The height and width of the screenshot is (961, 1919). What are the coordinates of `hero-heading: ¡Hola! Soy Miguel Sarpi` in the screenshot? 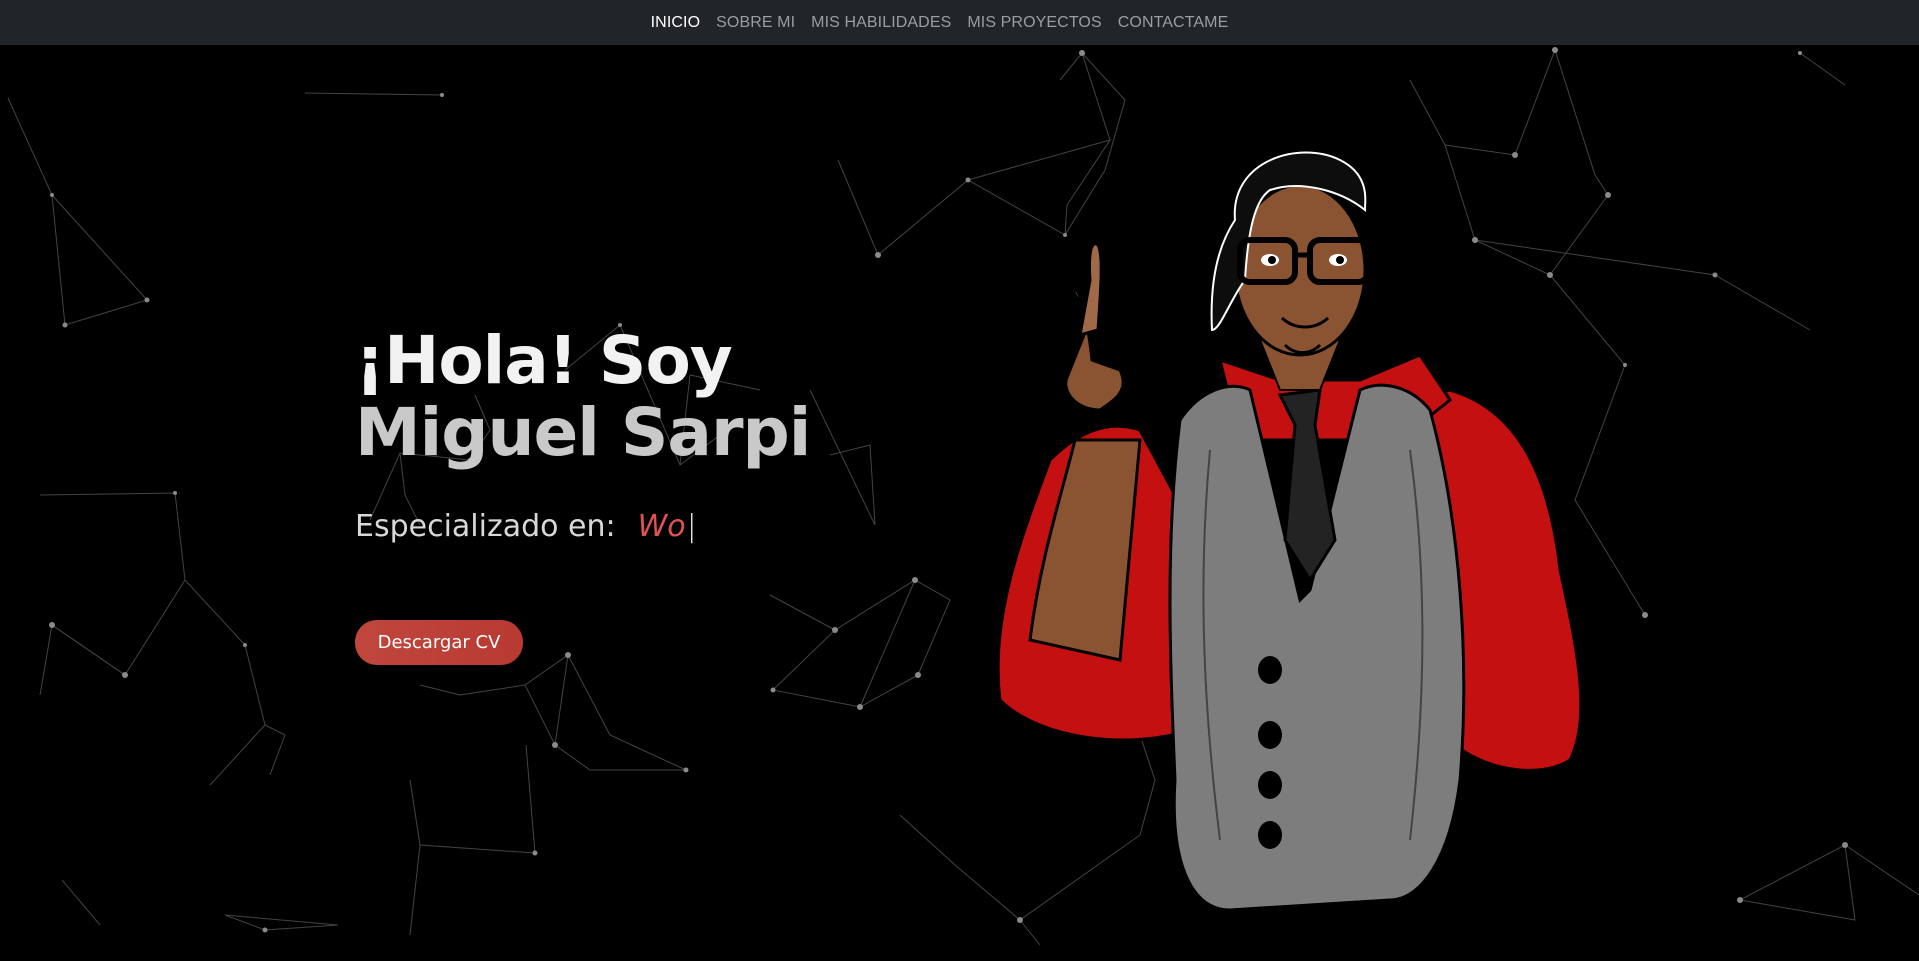 It's located at (583, 396).